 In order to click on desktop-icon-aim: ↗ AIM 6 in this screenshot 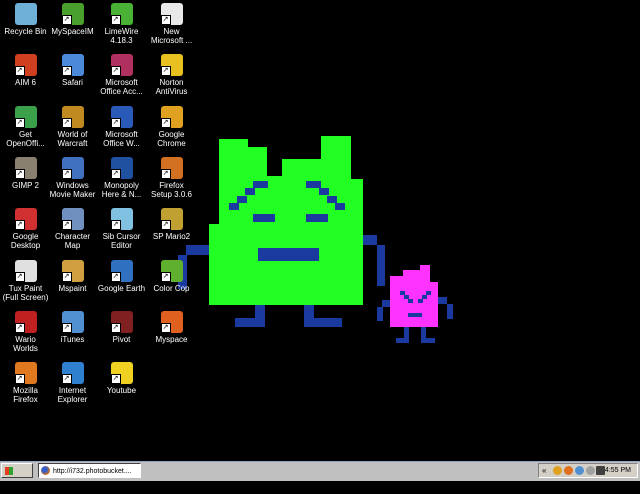, I will do `click(25, 78)`.